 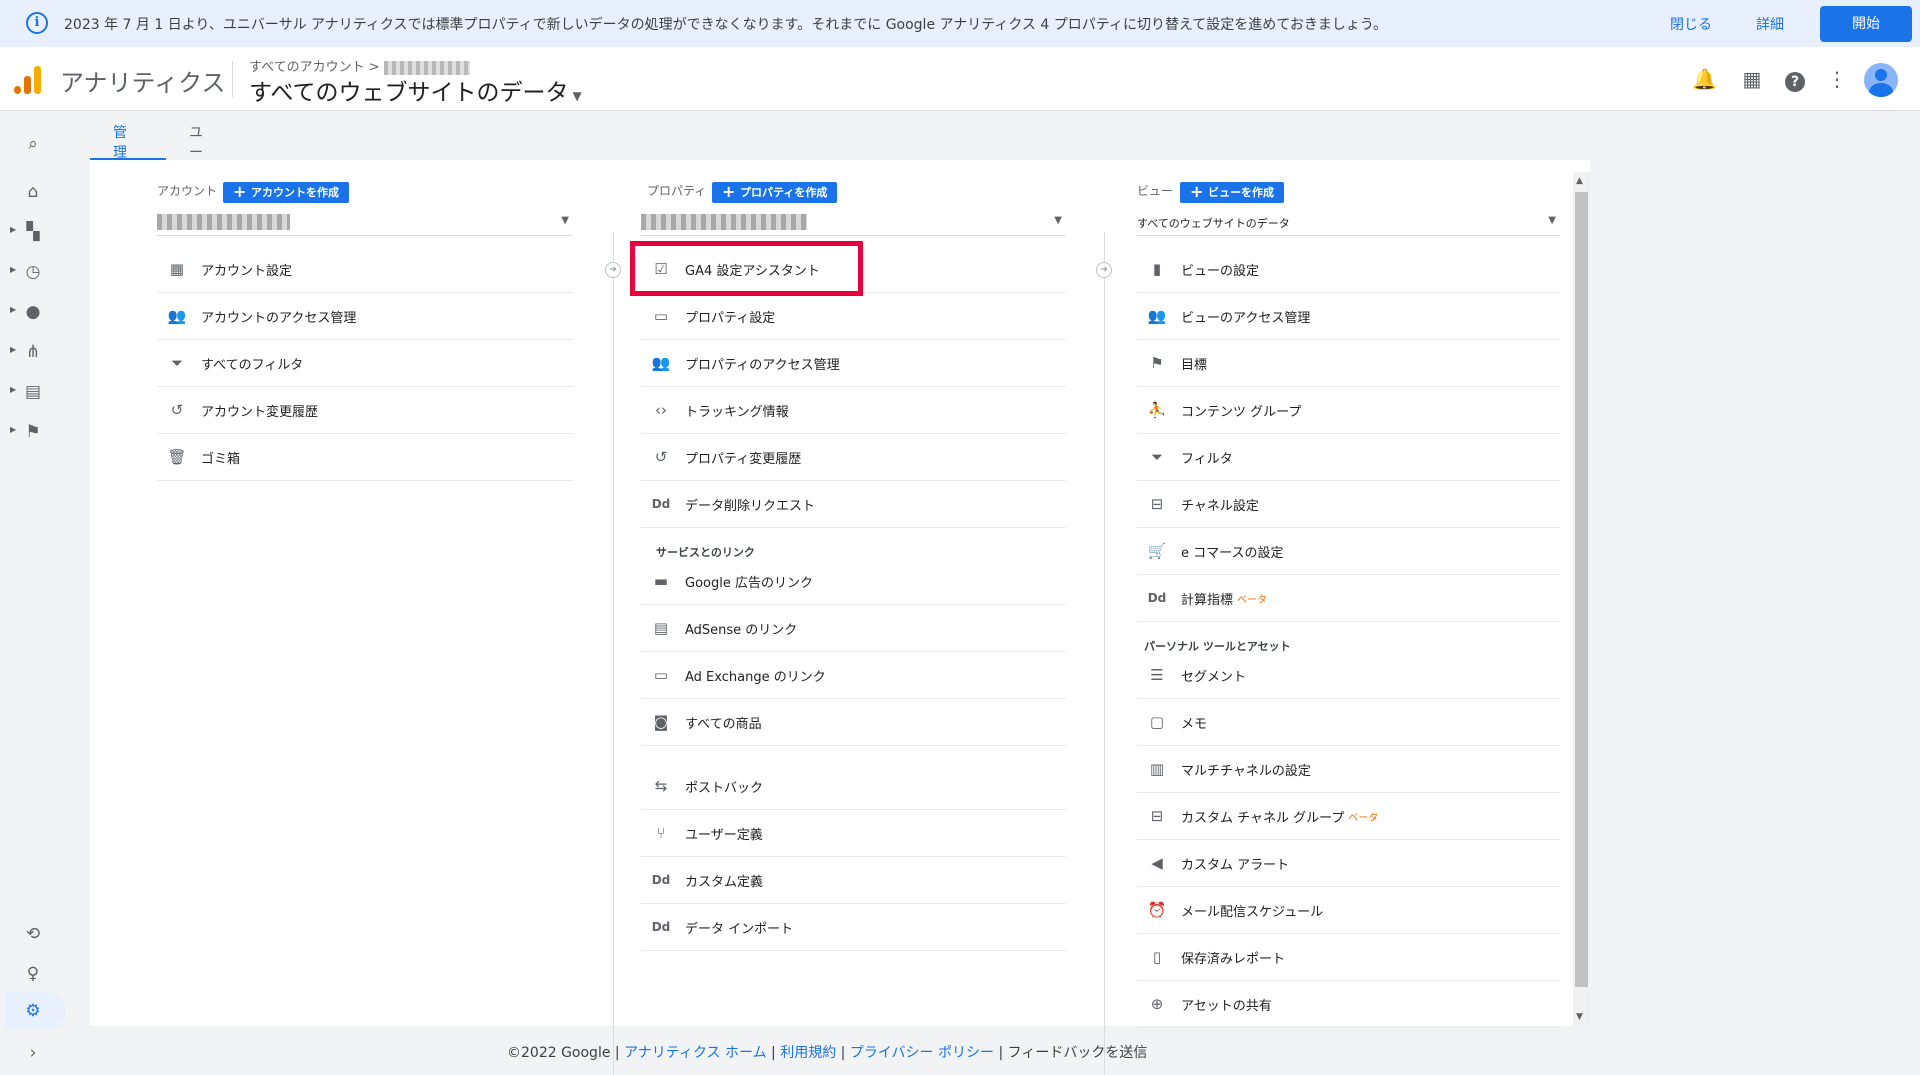 What do you see at coordinates (365, 410) in the screenshot?
I see `menu-item: ↺ アカウント変更履歴` at bounding box center [365, 410].